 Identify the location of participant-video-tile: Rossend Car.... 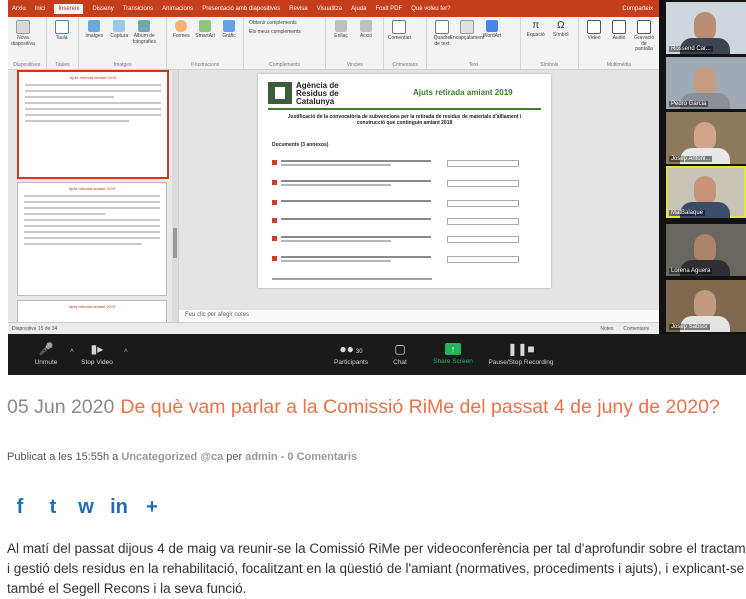
(706, 28).